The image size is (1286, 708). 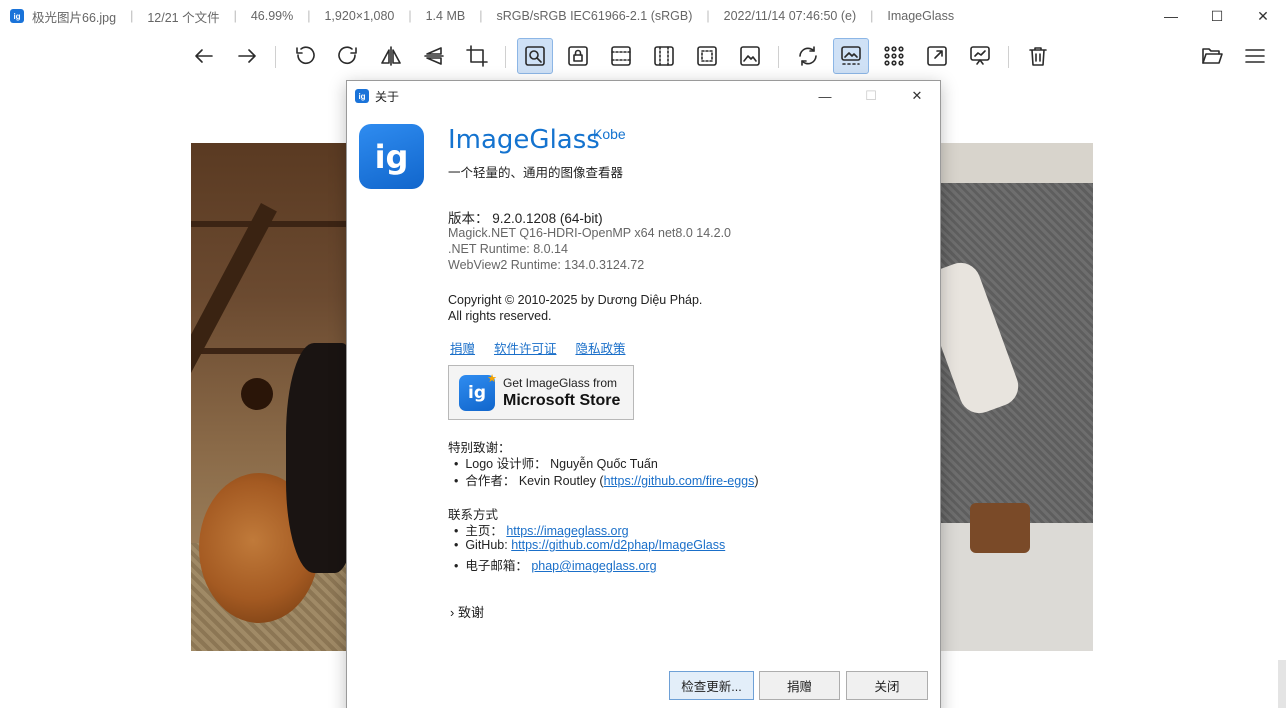 I want to click on thumbnail-grid-button, so click(x=894, y=56).